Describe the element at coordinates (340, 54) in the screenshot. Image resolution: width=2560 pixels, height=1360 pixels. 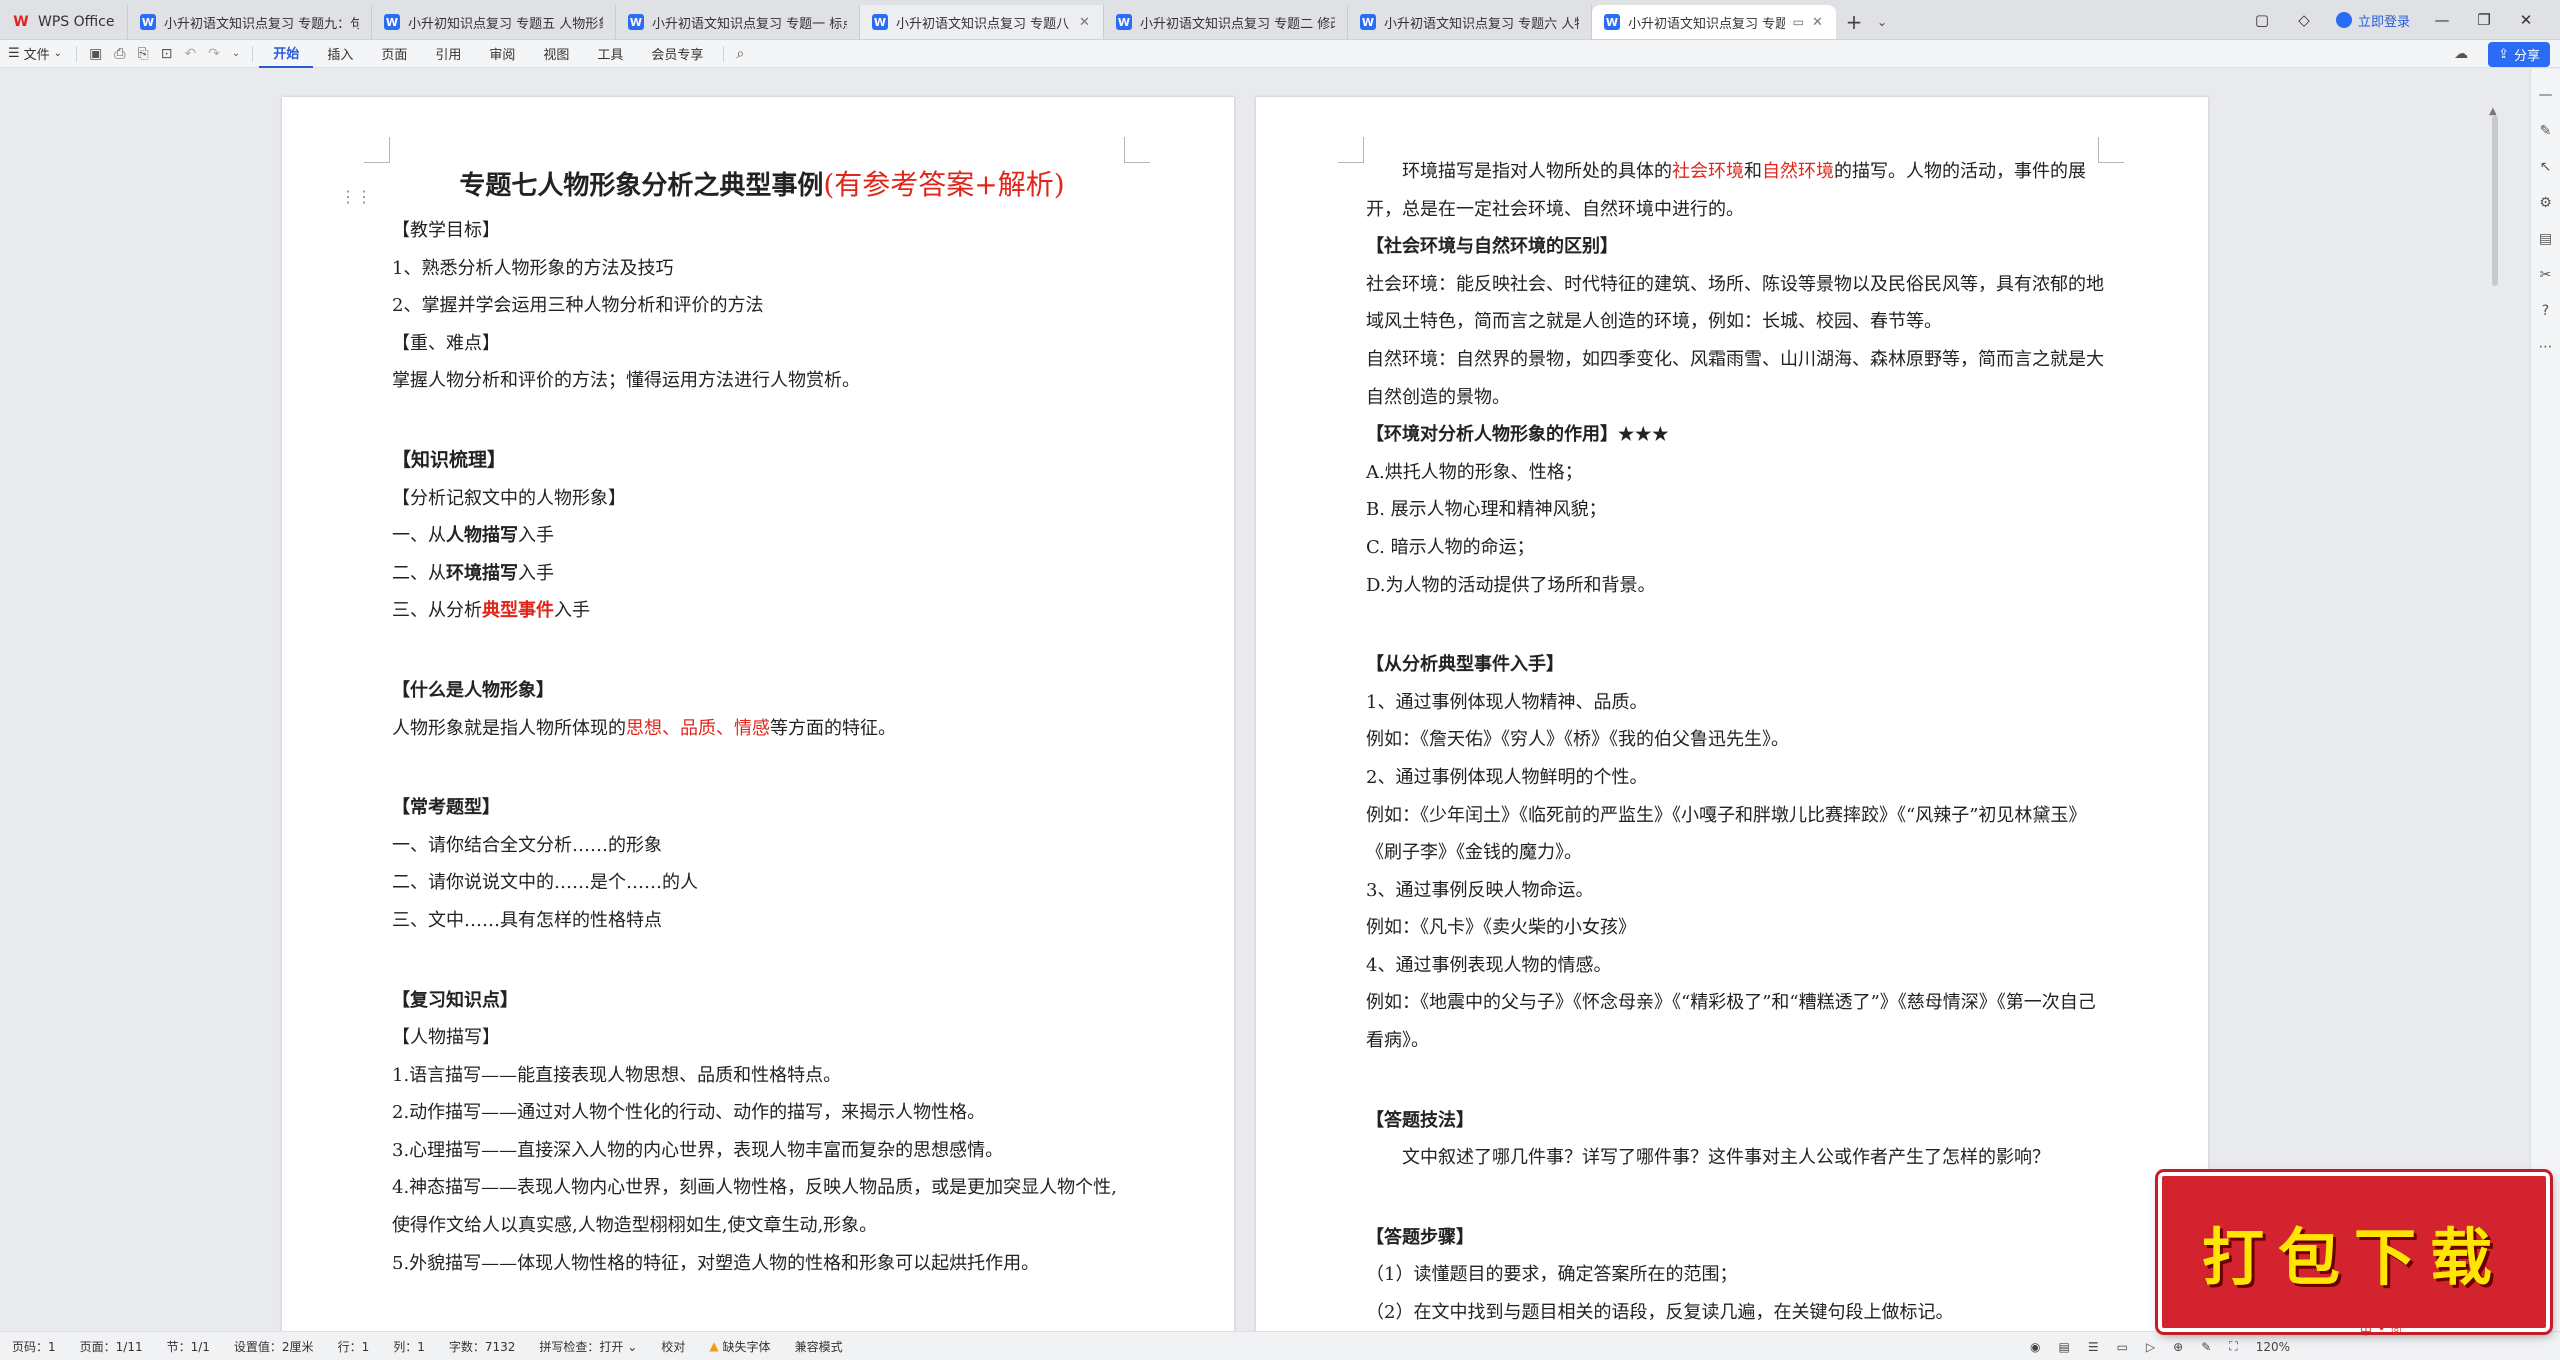
I see `tab-insert: 插入` at that location.